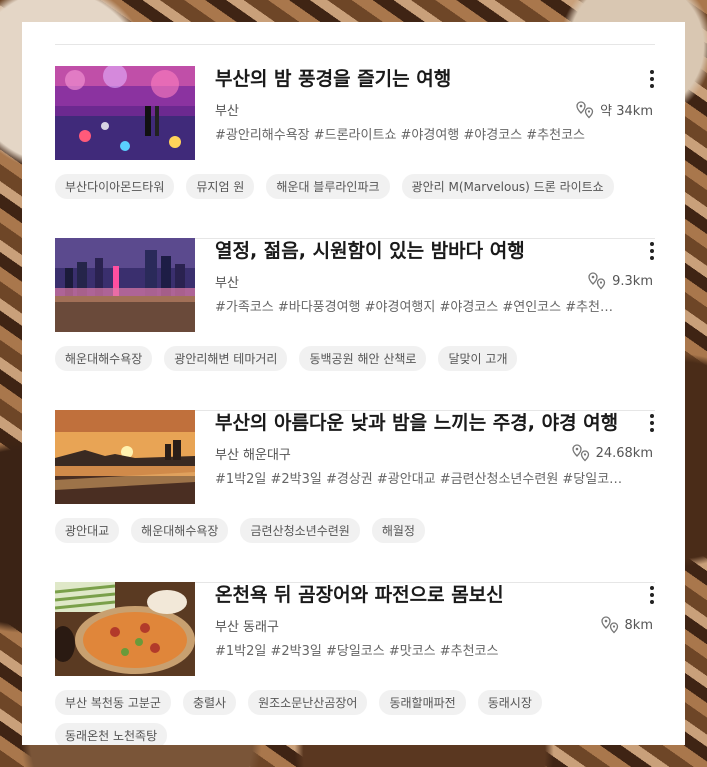  I want to click on spot-chip: 원조소문난산곰장어, so click(308, 702).